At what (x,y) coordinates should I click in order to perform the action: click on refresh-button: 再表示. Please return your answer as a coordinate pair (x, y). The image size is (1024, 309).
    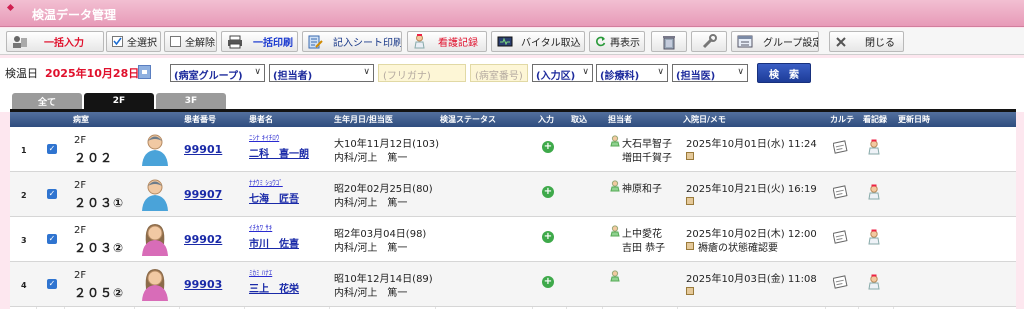
    Looking at the image, I should click on (617, 41).